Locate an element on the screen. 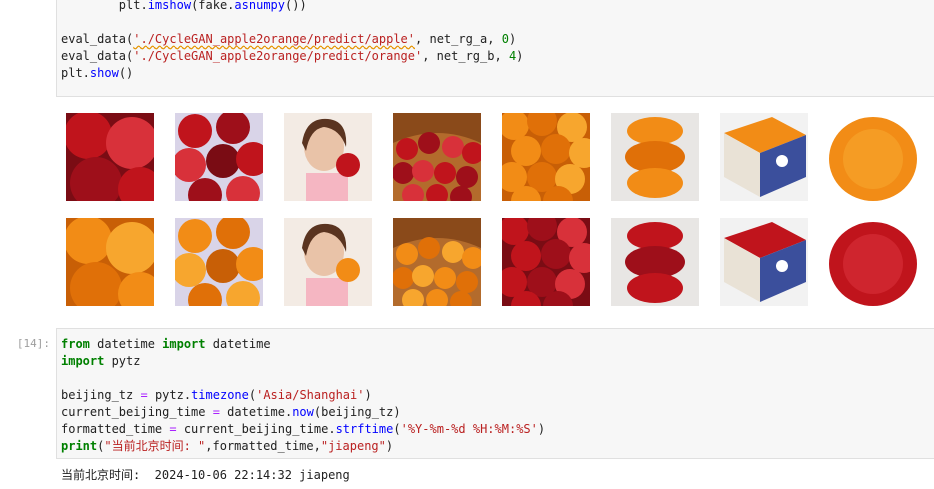  code-token: strftime is located at coordinates (364, 429).